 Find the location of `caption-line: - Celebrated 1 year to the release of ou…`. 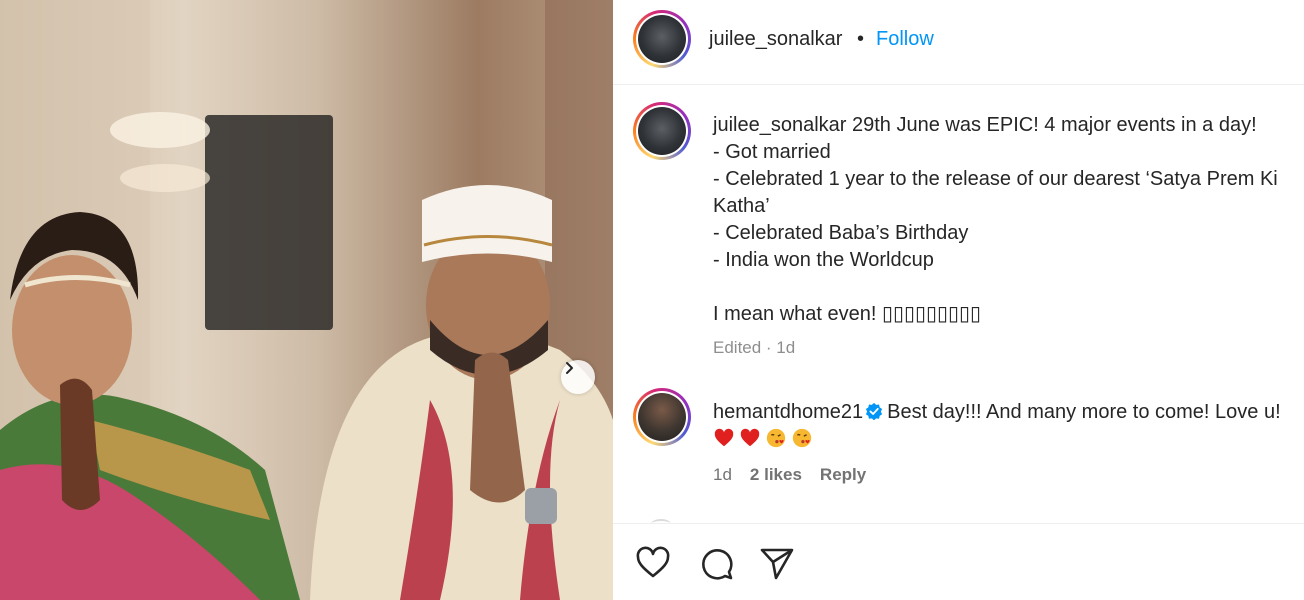

caption-line: - Celebrated 1 year to the release of ou… is located at coordinates (995, 192).